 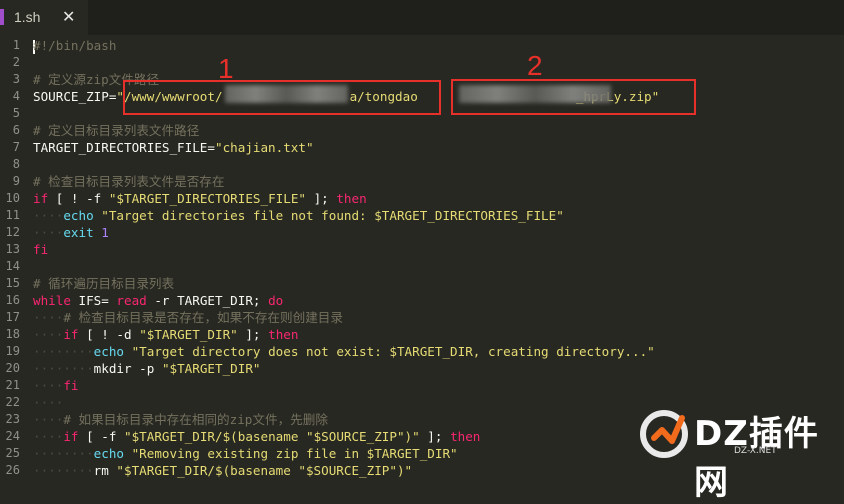 I want to click on keyword-while: while, so click(x=52, y=300).